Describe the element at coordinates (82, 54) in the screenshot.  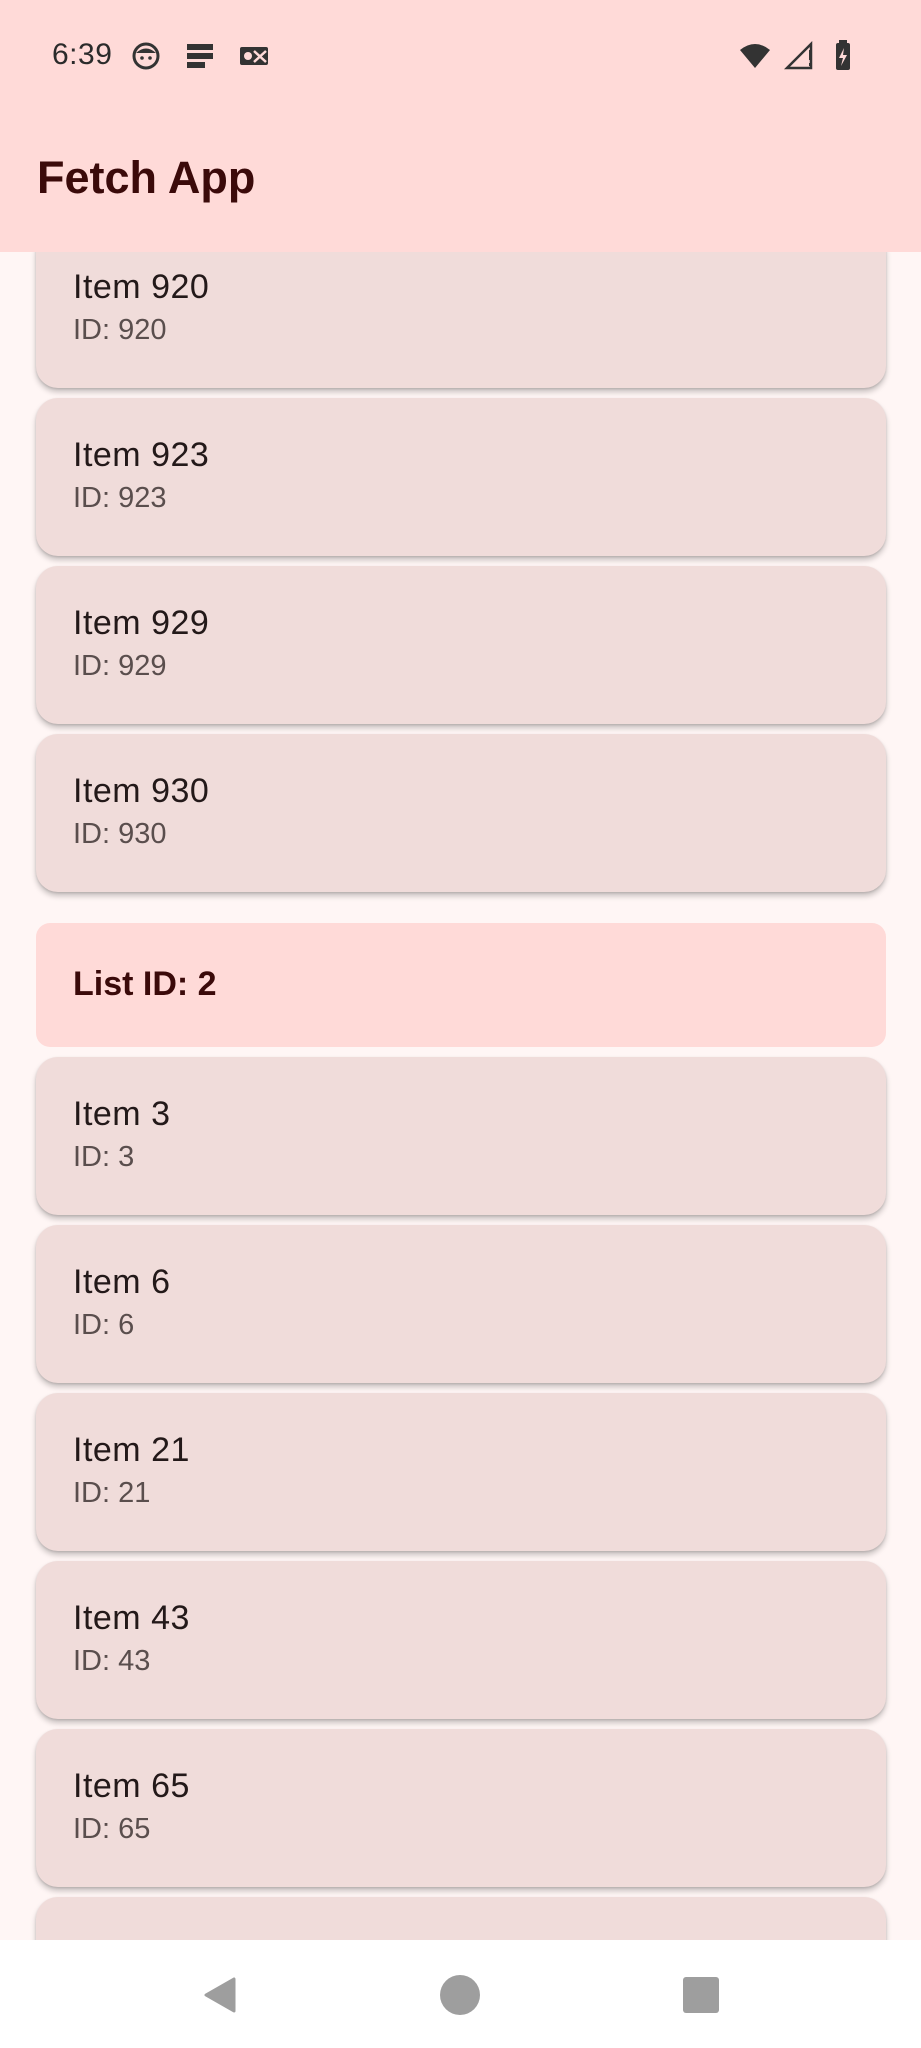
I see `status-time: 6:39` at that location.